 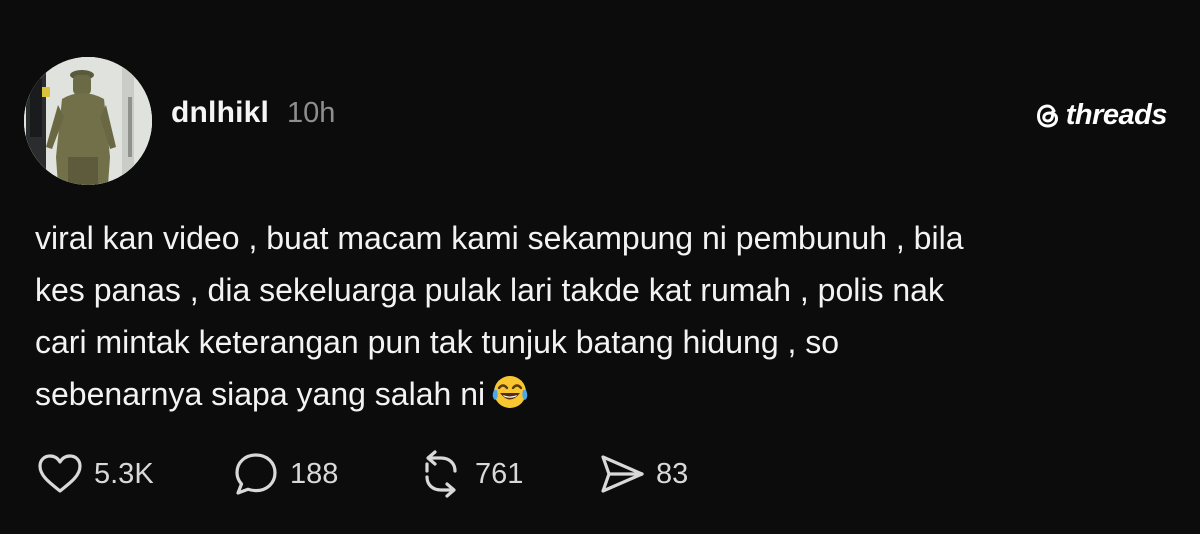 What do you see at coordinates (622, 474) in the screenshot?
I see `send-icon` at bounding box center [622, 474].